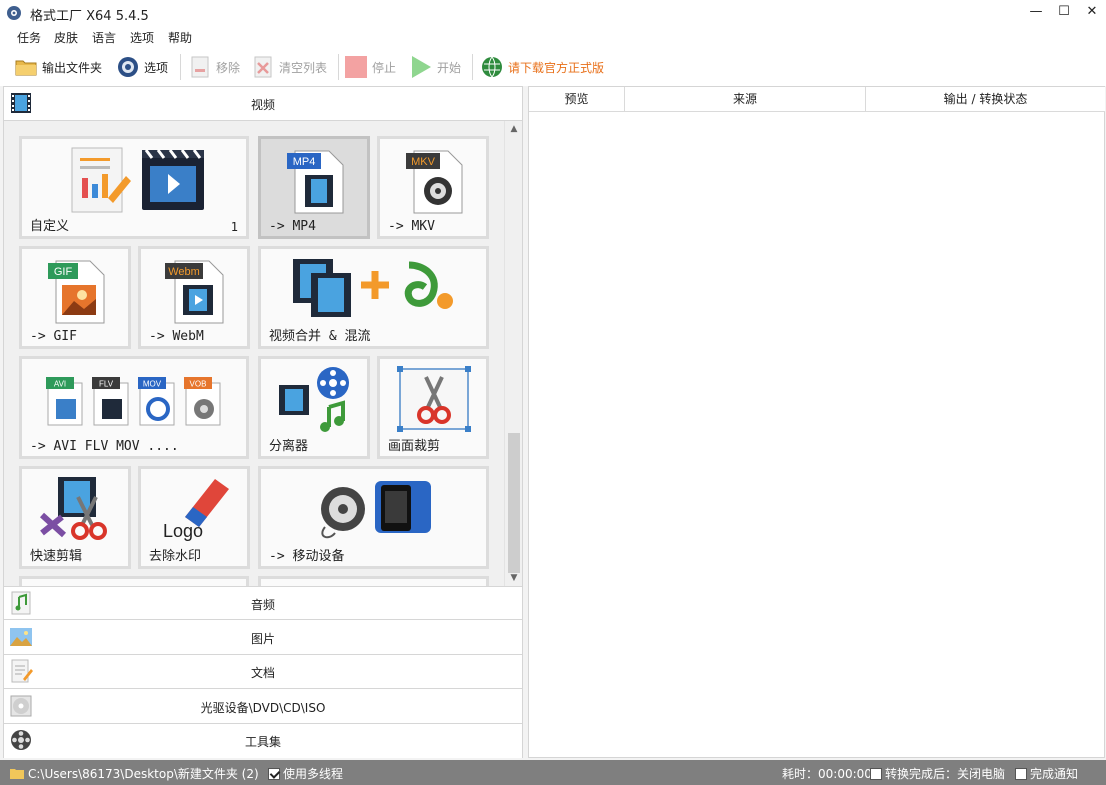 The width and height of the screenshot is (1106, 785). Describe the element at coordinates (17, 774) in the screenshot. I see `folder-small-icon` at that location.